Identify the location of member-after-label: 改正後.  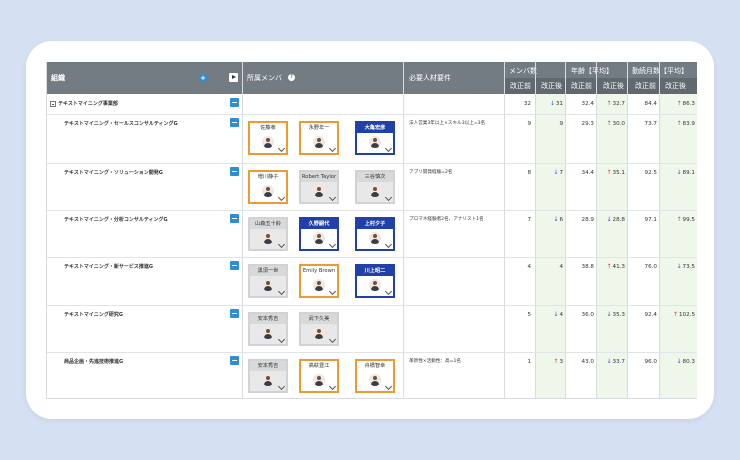
(551, 86).